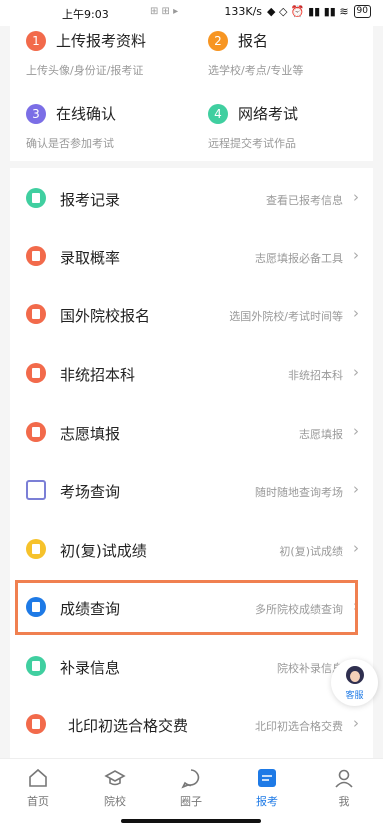  Describe the element at coordinates (286, 316) in the screenshot. I see `menu-item-hint: 选国外院校/考试时间等` at that location.